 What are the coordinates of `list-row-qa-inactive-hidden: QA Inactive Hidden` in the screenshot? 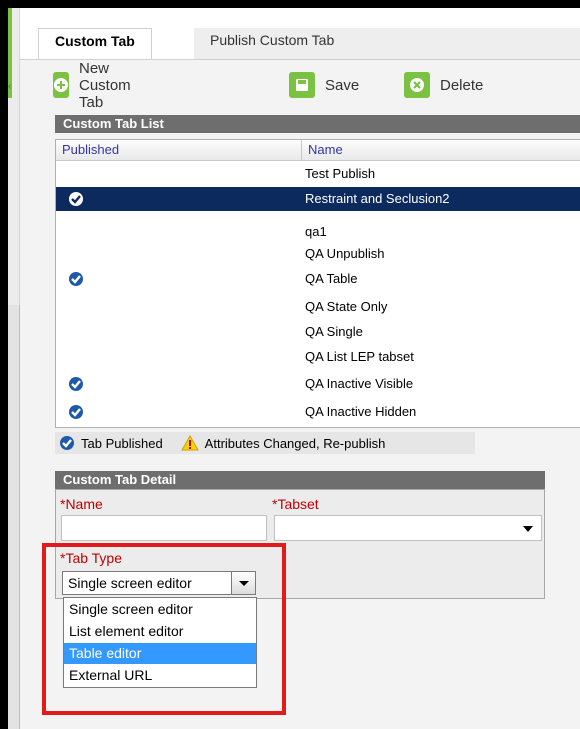 It's located at (318, 412).